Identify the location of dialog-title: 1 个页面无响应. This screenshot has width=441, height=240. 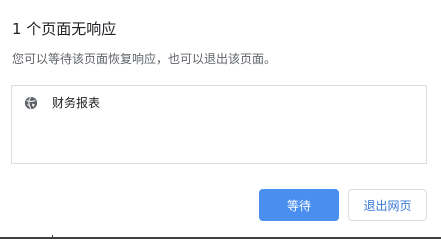
(64, 29).